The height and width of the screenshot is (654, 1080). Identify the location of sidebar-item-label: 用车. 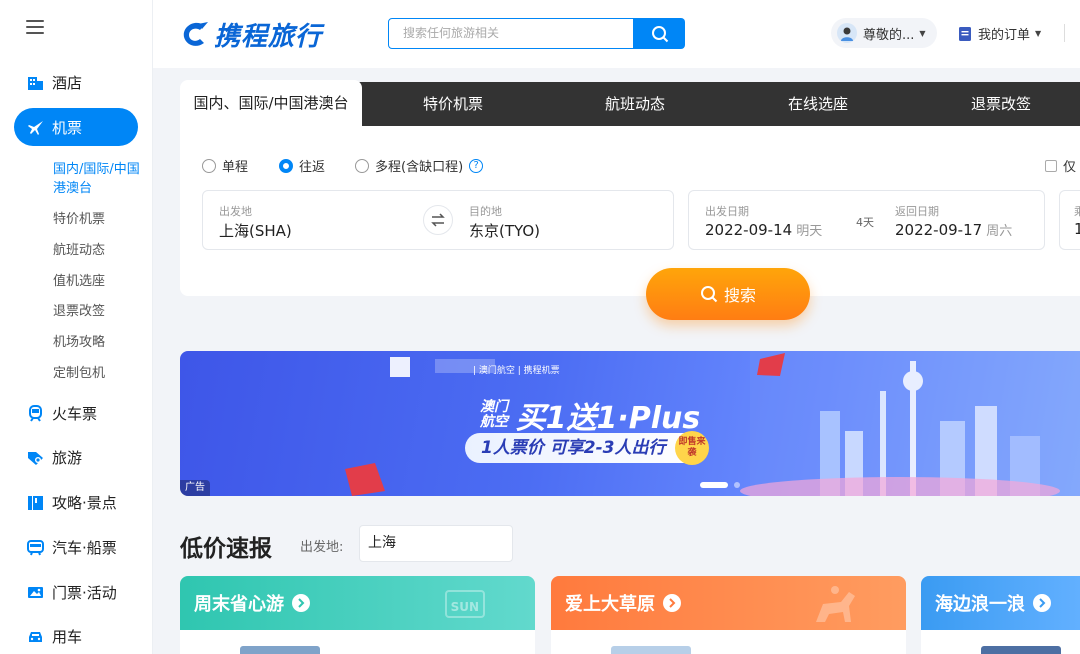
(67, 636).